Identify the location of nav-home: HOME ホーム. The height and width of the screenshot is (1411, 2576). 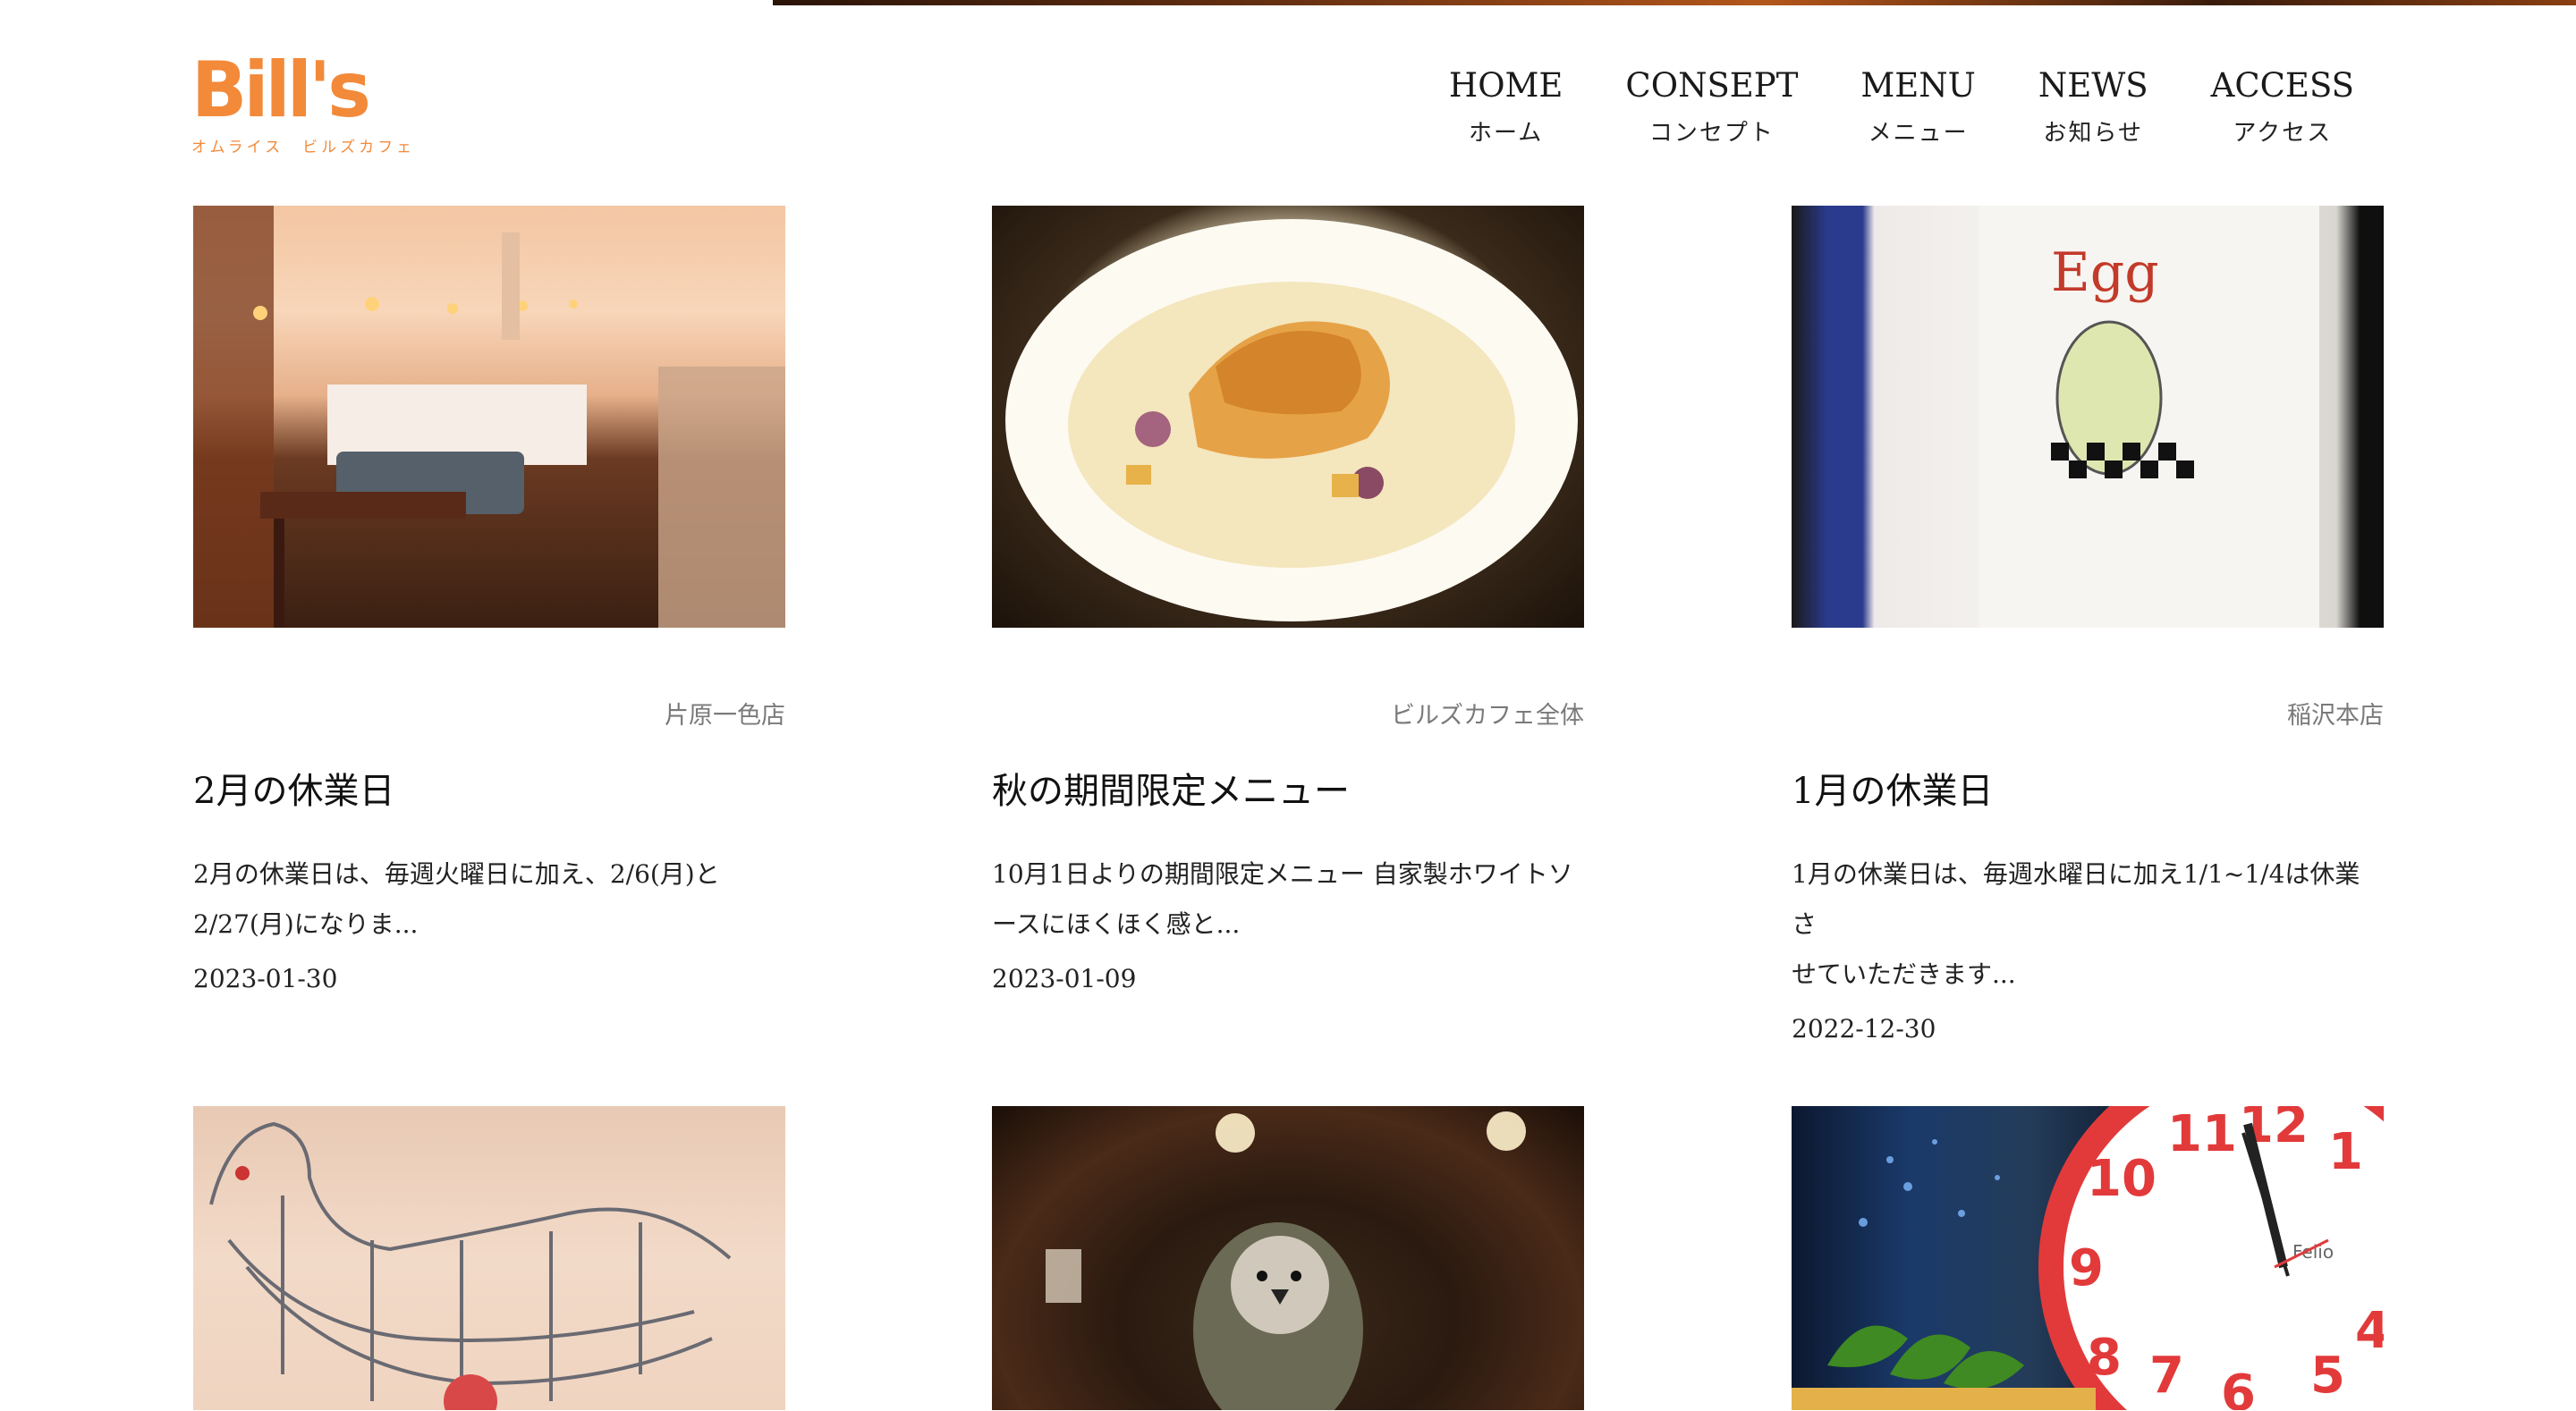
(1506, 107).